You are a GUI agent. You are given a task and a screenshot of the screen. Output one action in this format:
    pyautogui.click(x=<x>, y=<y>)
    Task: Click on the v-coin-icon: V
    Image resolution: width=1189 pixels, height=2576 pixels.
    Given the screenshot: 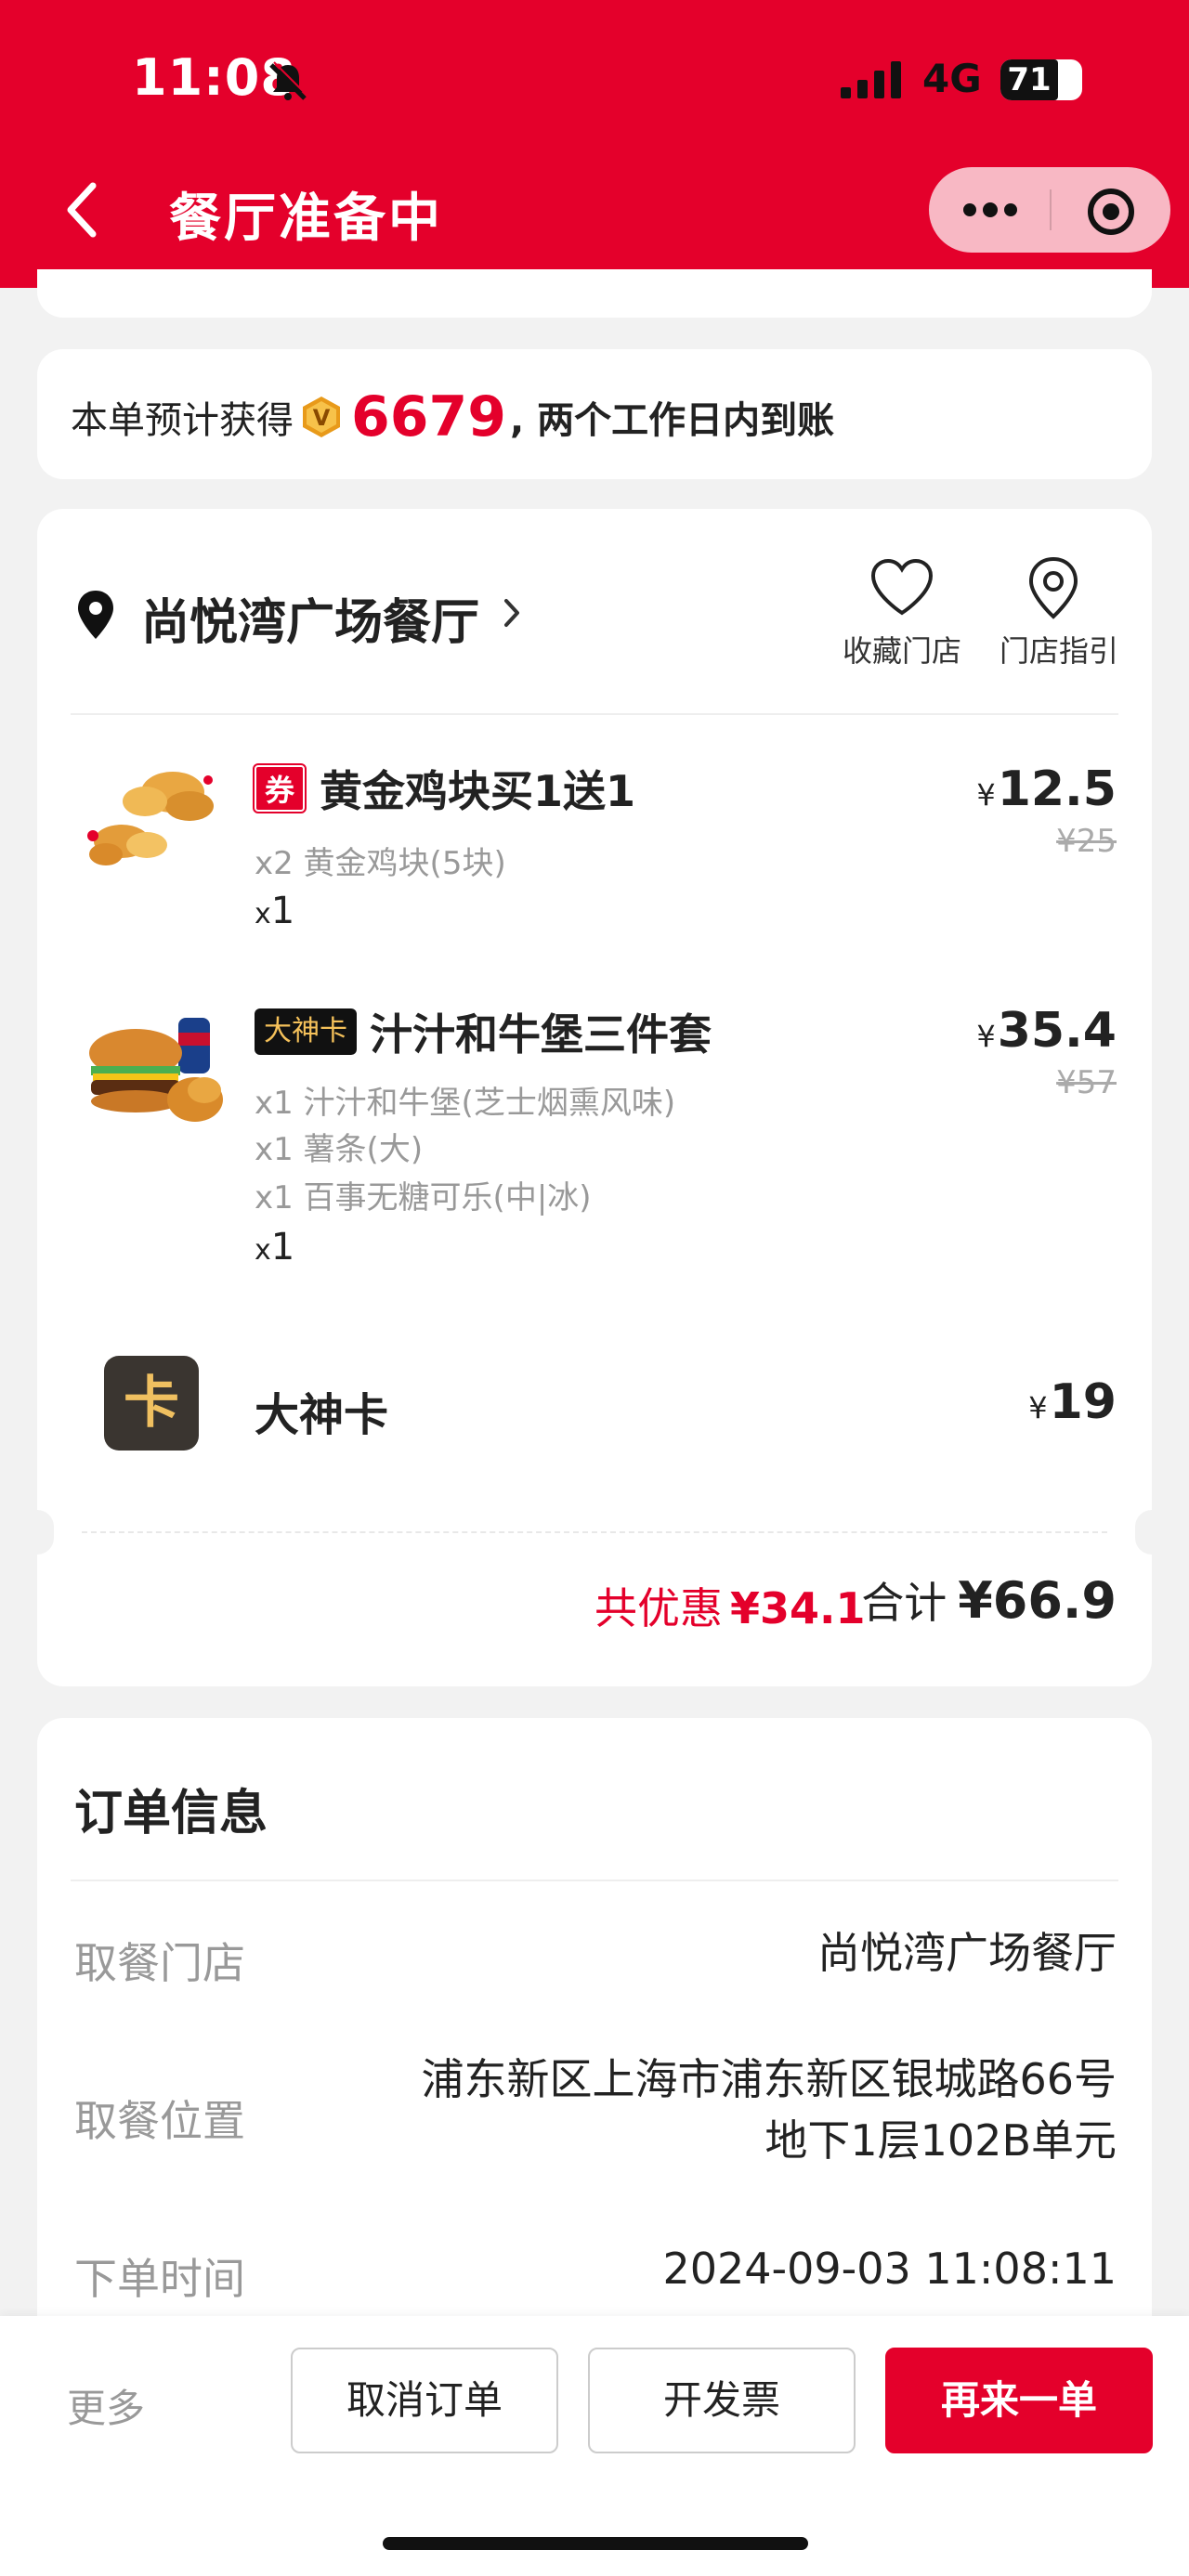 What is the action you would take?
    pyautogui.click(x=321, y=417)
    